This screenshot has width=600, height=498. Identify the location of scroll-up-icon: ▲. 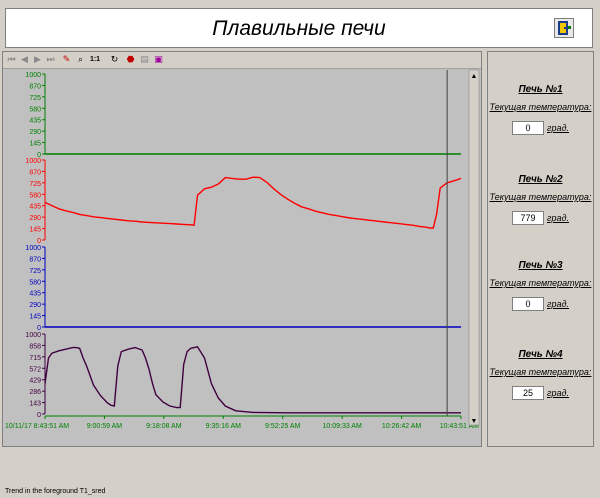
(474, 76).